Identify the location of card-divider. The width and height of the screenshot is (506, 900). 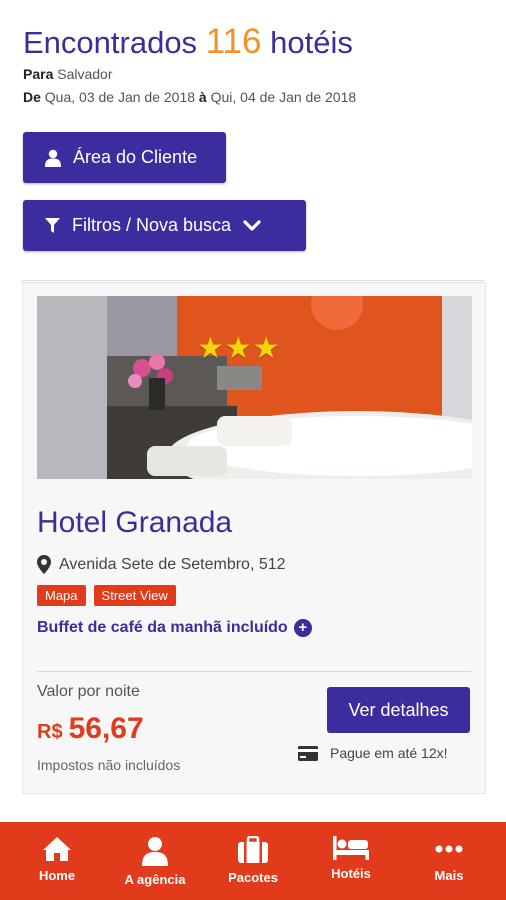
(254, 671).